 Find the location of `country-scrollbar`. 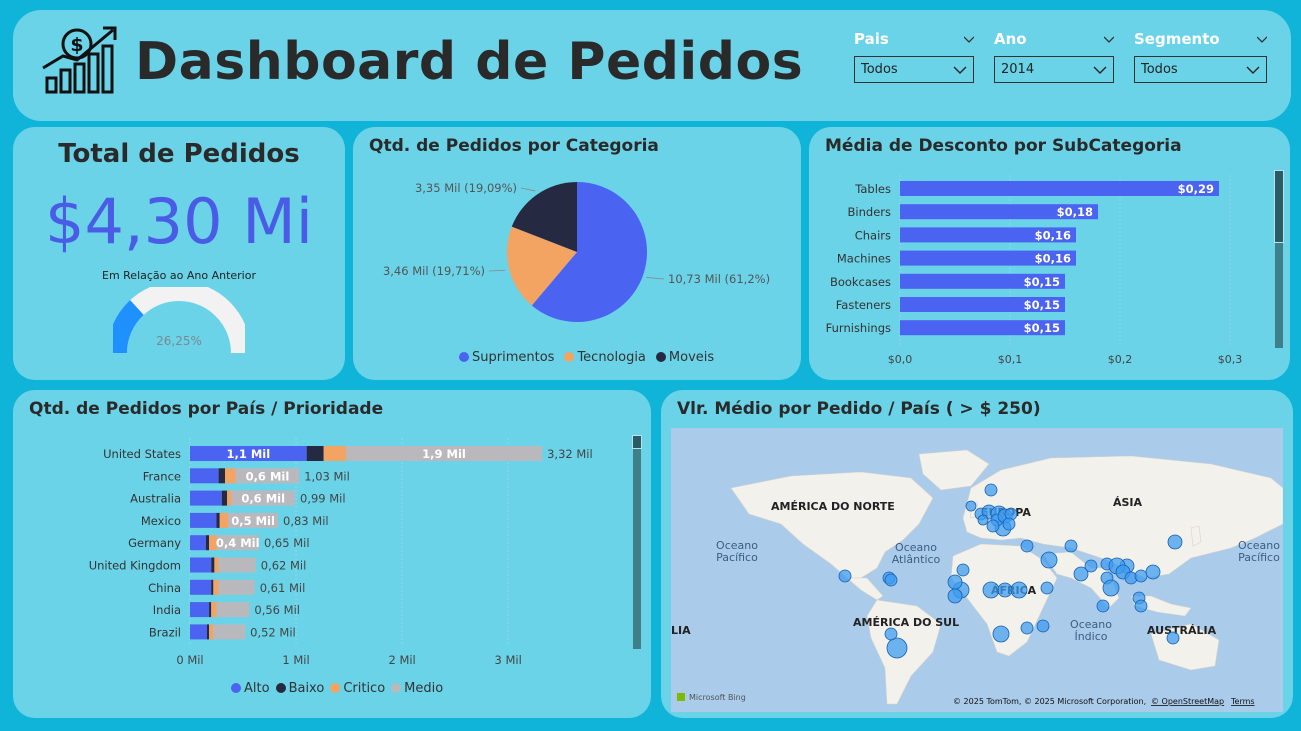

country-scrollbar is located at coordinates (637, 542).